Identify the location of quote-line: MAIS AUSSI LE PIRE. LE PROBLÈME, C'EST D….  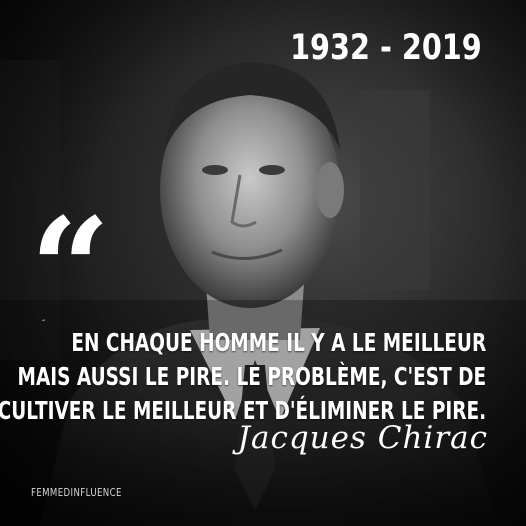
(251, 376).